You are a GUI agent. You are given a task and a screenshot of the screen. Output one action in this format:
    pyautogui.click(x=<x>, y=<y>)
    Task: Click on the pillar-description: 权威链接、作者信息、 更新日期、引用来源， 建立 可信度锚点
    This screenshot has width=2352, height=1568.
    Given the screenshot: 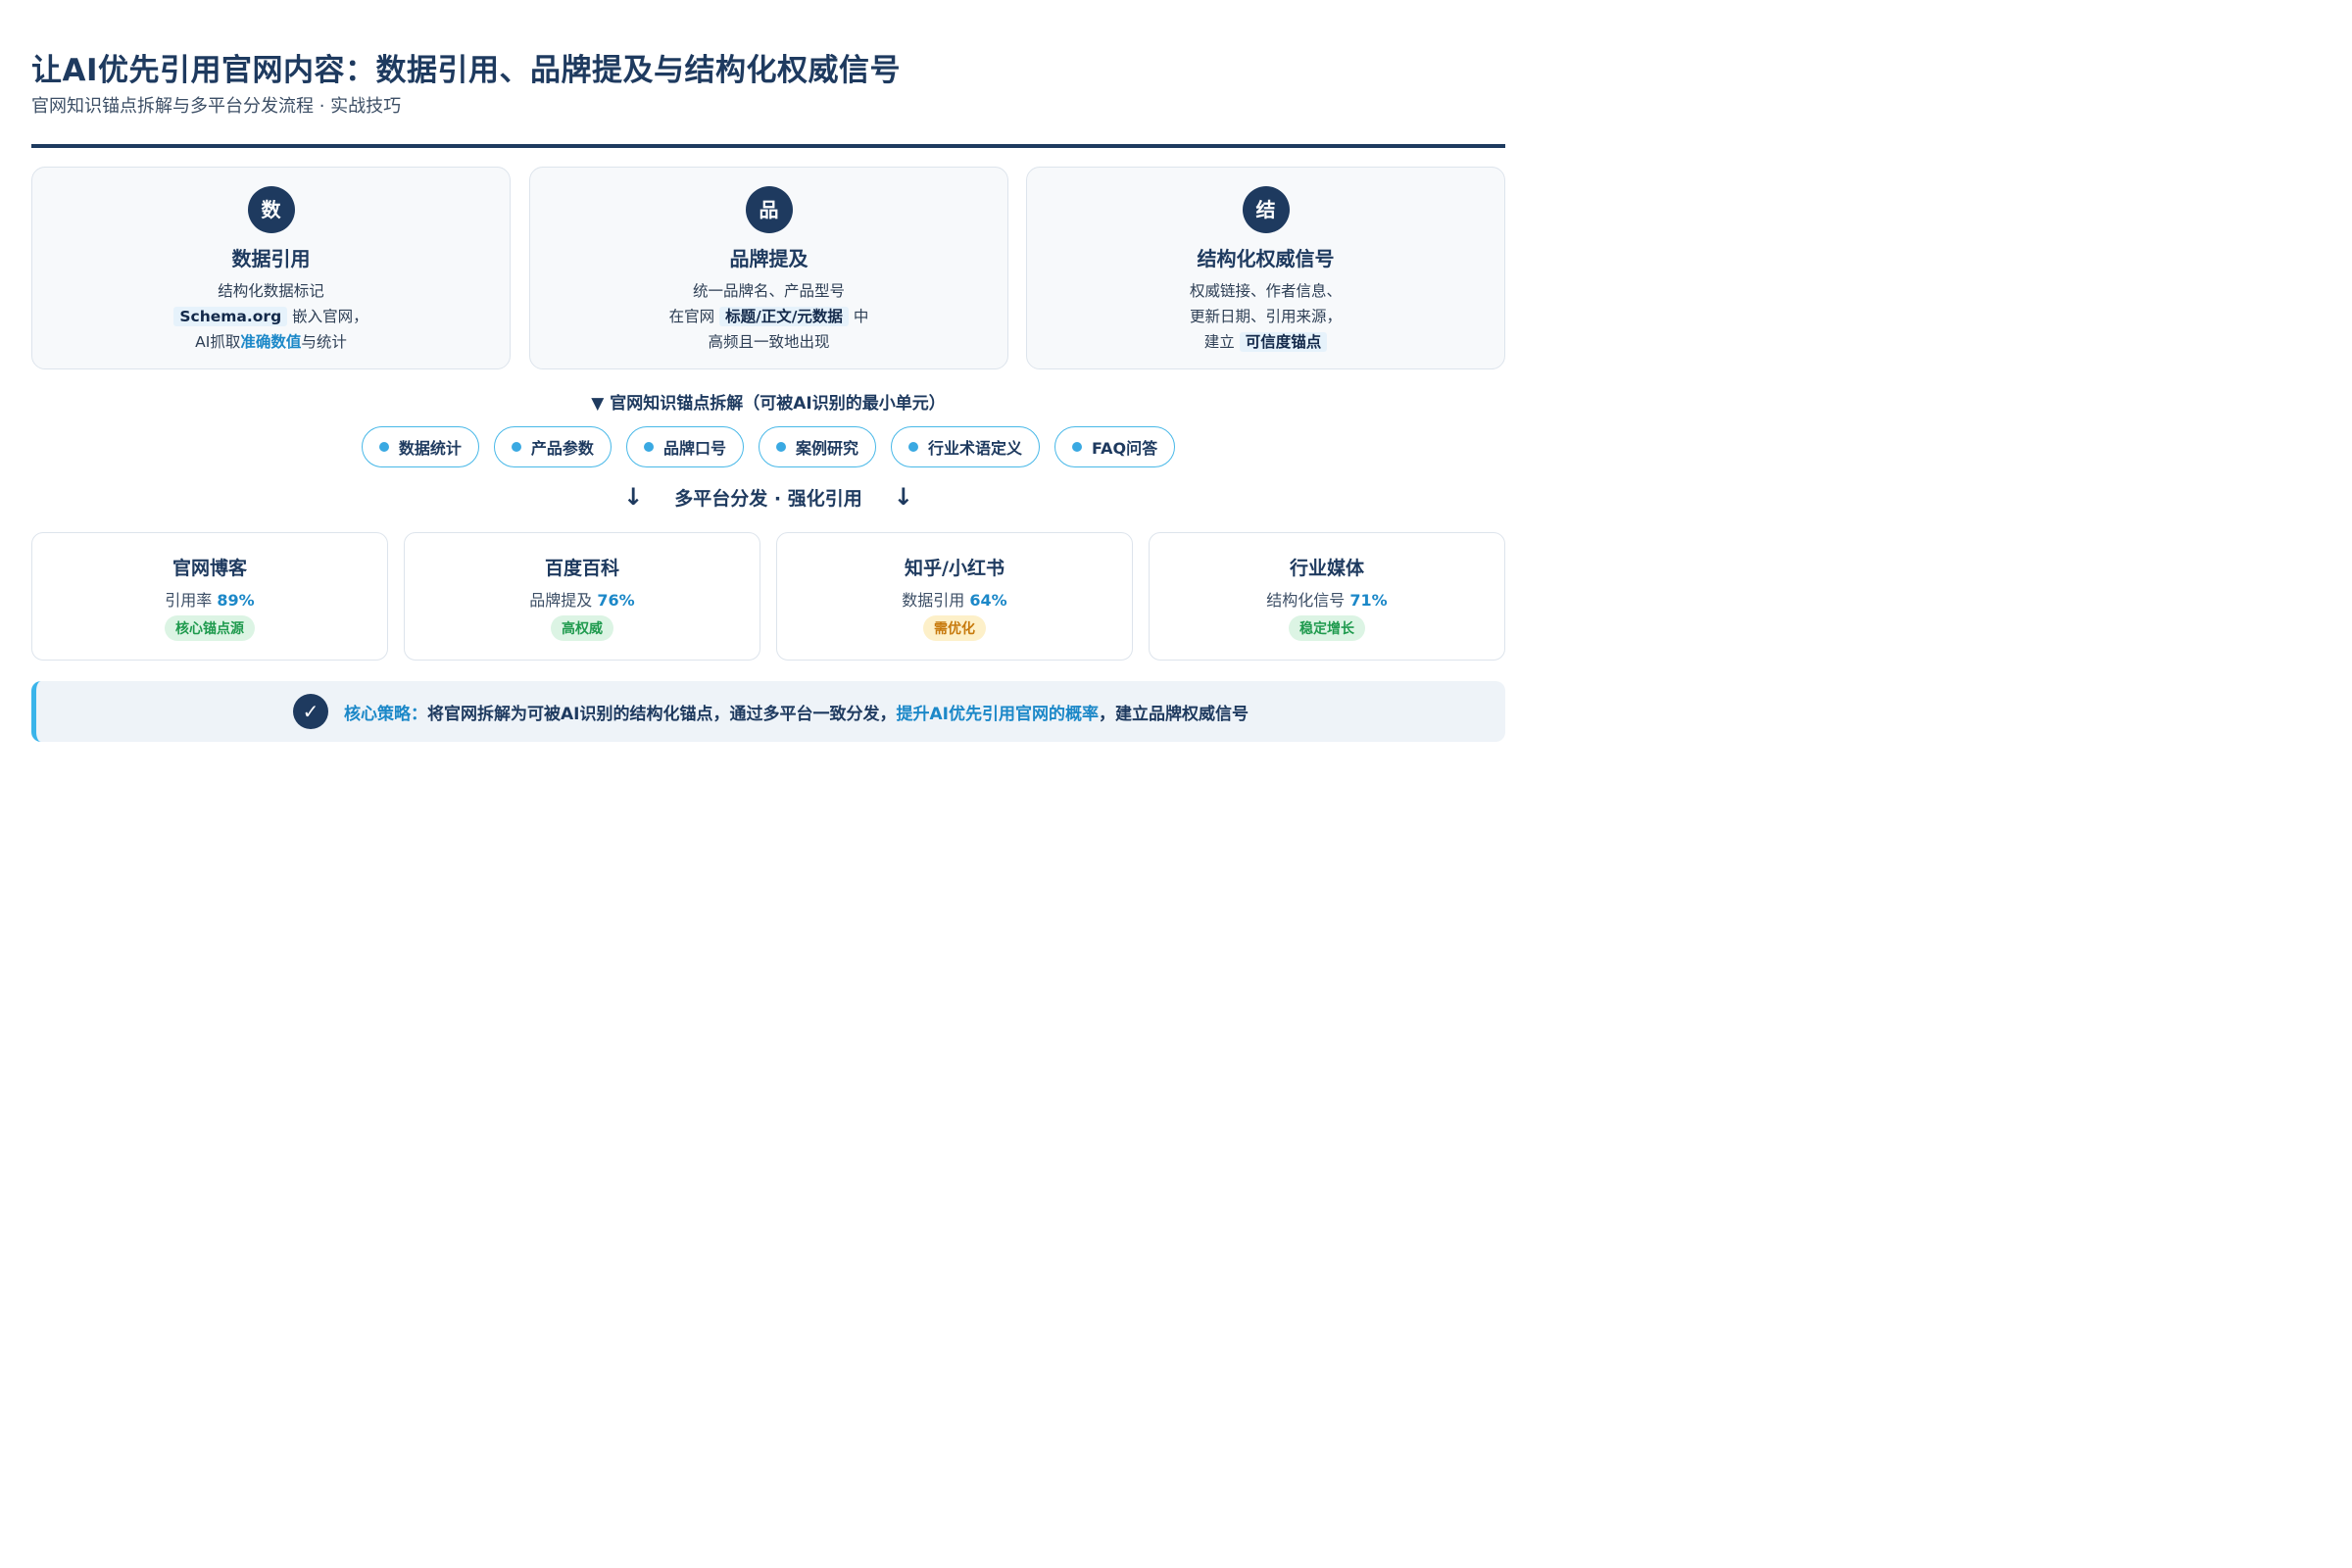 What is the action you would take?
    pyautogui.click(x=1265, y=316)
    